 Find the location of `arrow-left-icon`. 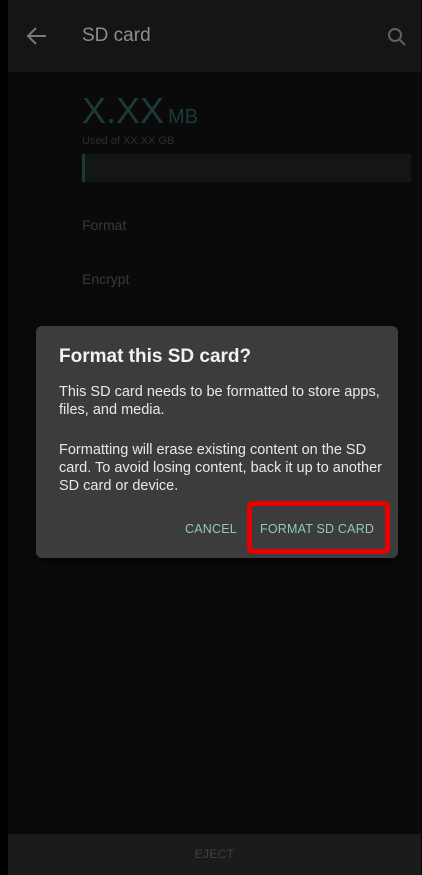

arrow-left-icon is located at coordinates (37, 36).